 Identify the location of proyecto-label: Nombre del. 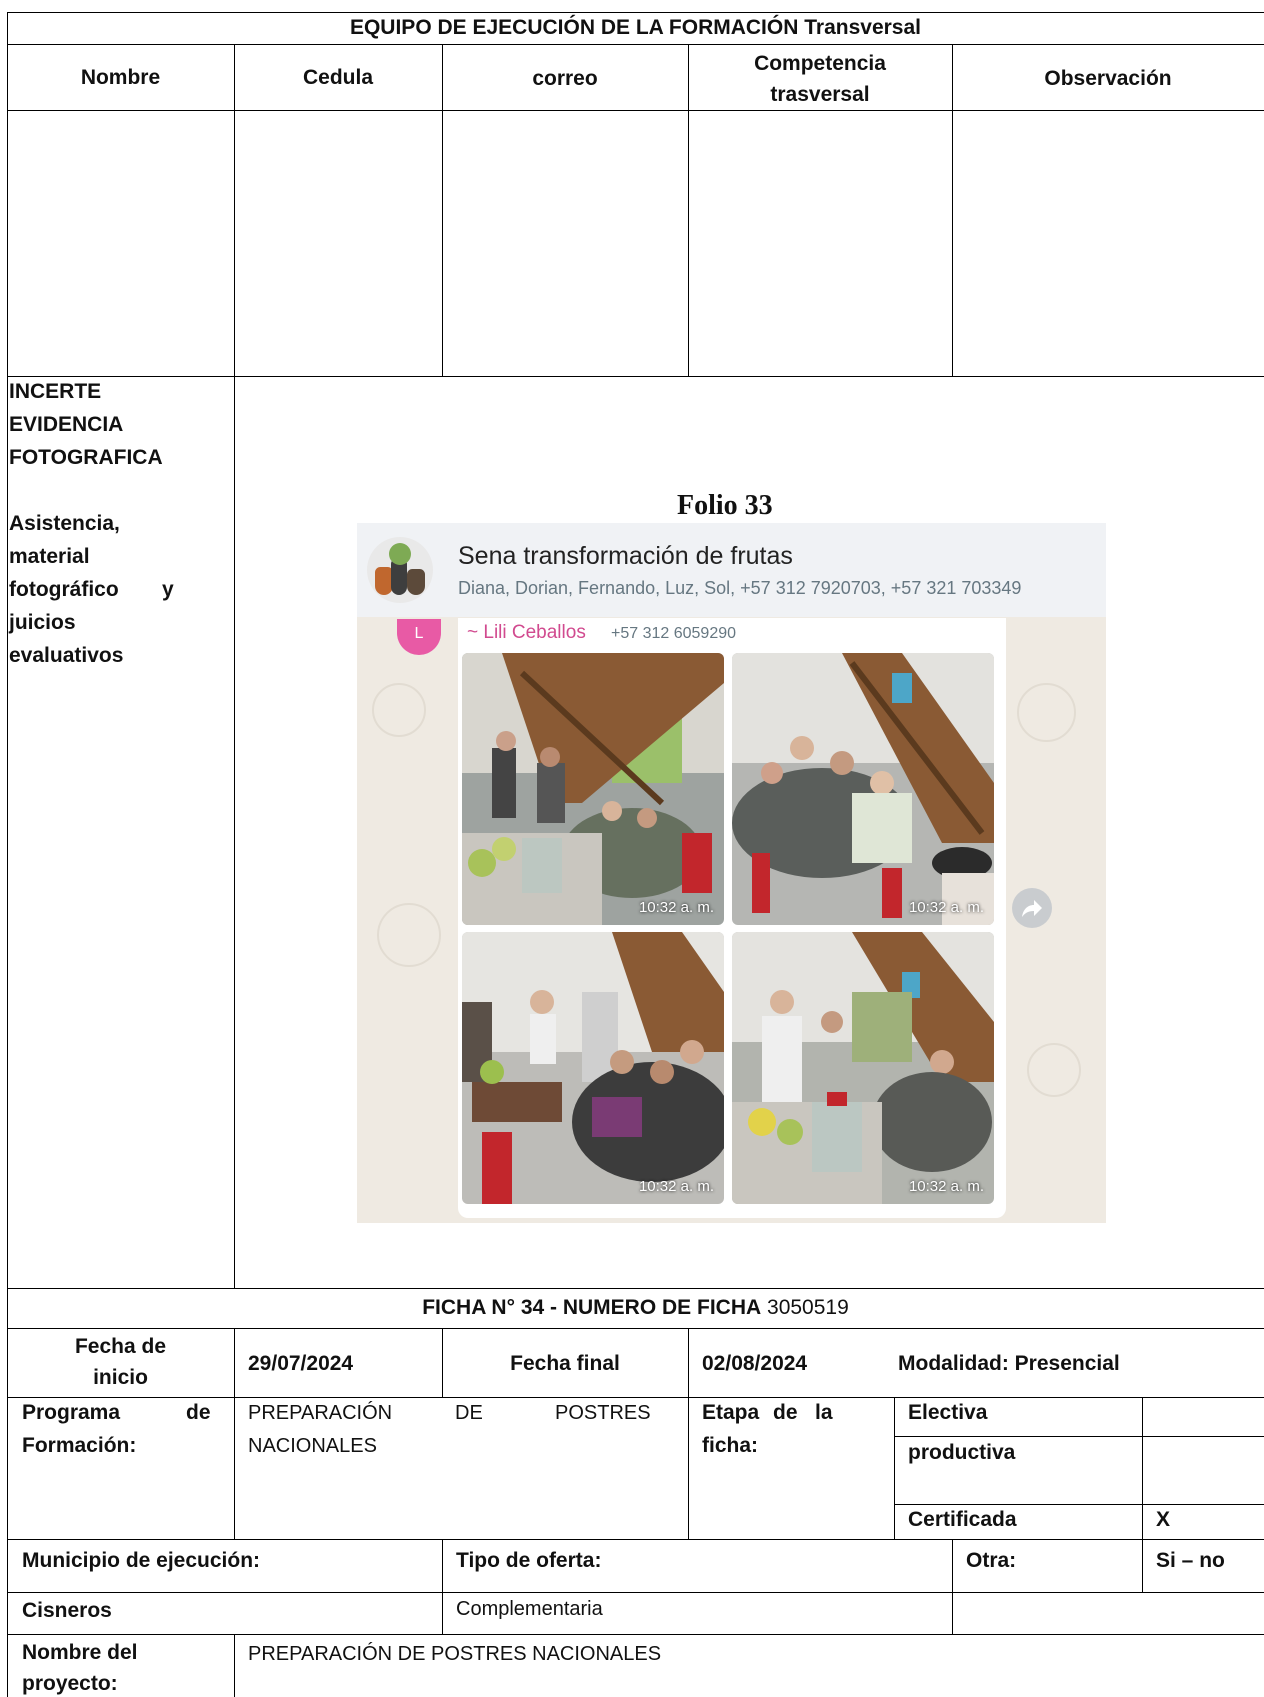
(80, 1652).